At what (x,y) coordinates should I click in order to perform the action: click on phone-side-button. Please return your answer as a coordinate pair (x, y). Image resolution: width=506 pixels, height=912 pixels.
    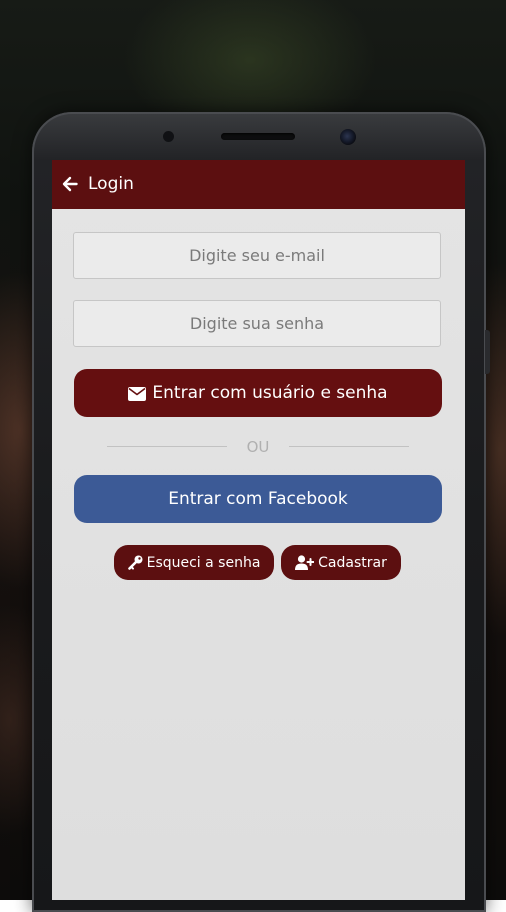
    Looking at the image, I should click on (487, 352).